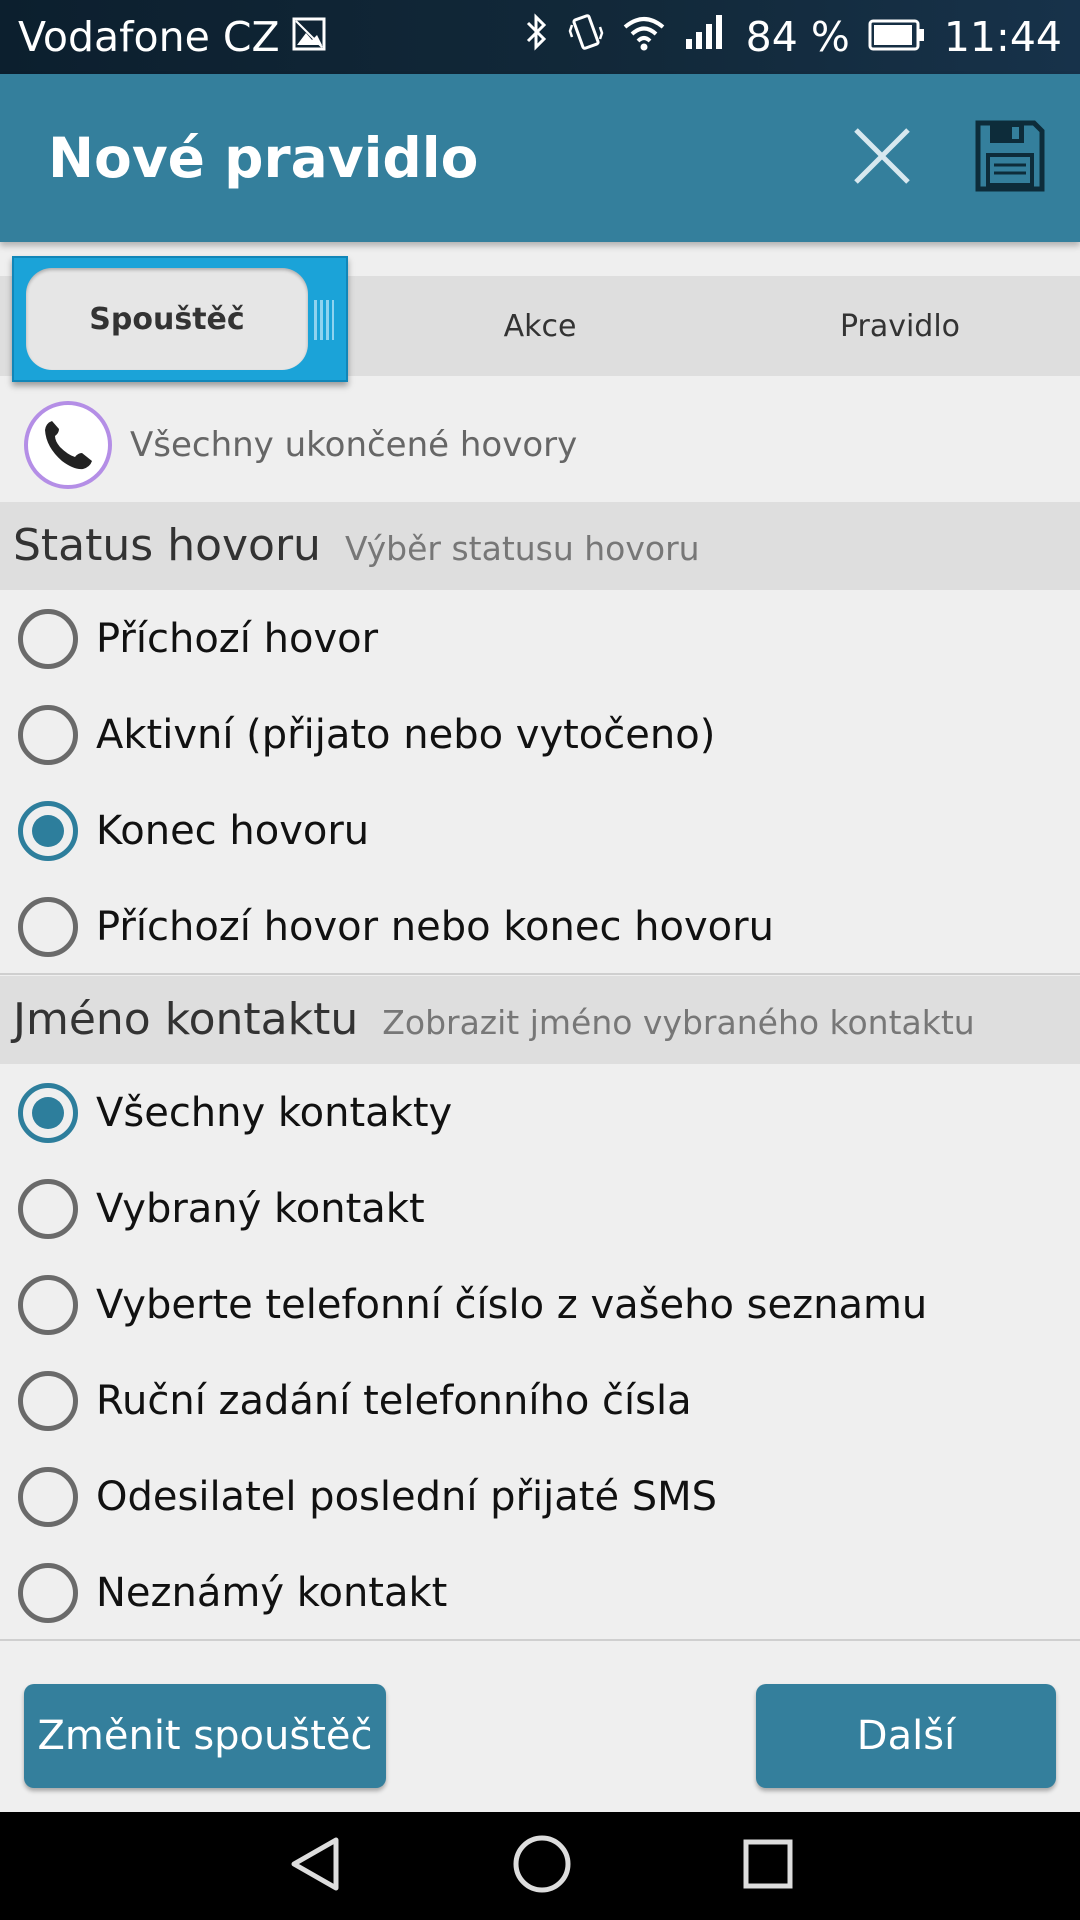 The height and width of the screenshot is (1920, 1080). Describe the element at coordinates (897, 37) in the screenshot. I see `battery-icon` at that location.